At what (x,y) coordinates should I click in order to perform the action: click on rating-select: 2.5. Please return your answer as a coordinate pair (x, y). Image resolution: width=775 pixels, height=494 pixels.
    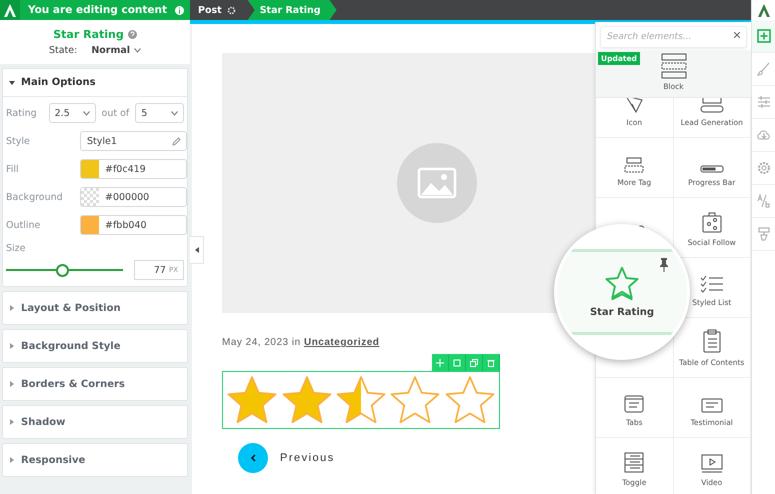
    Looking at the image, I should click on (72, 113).